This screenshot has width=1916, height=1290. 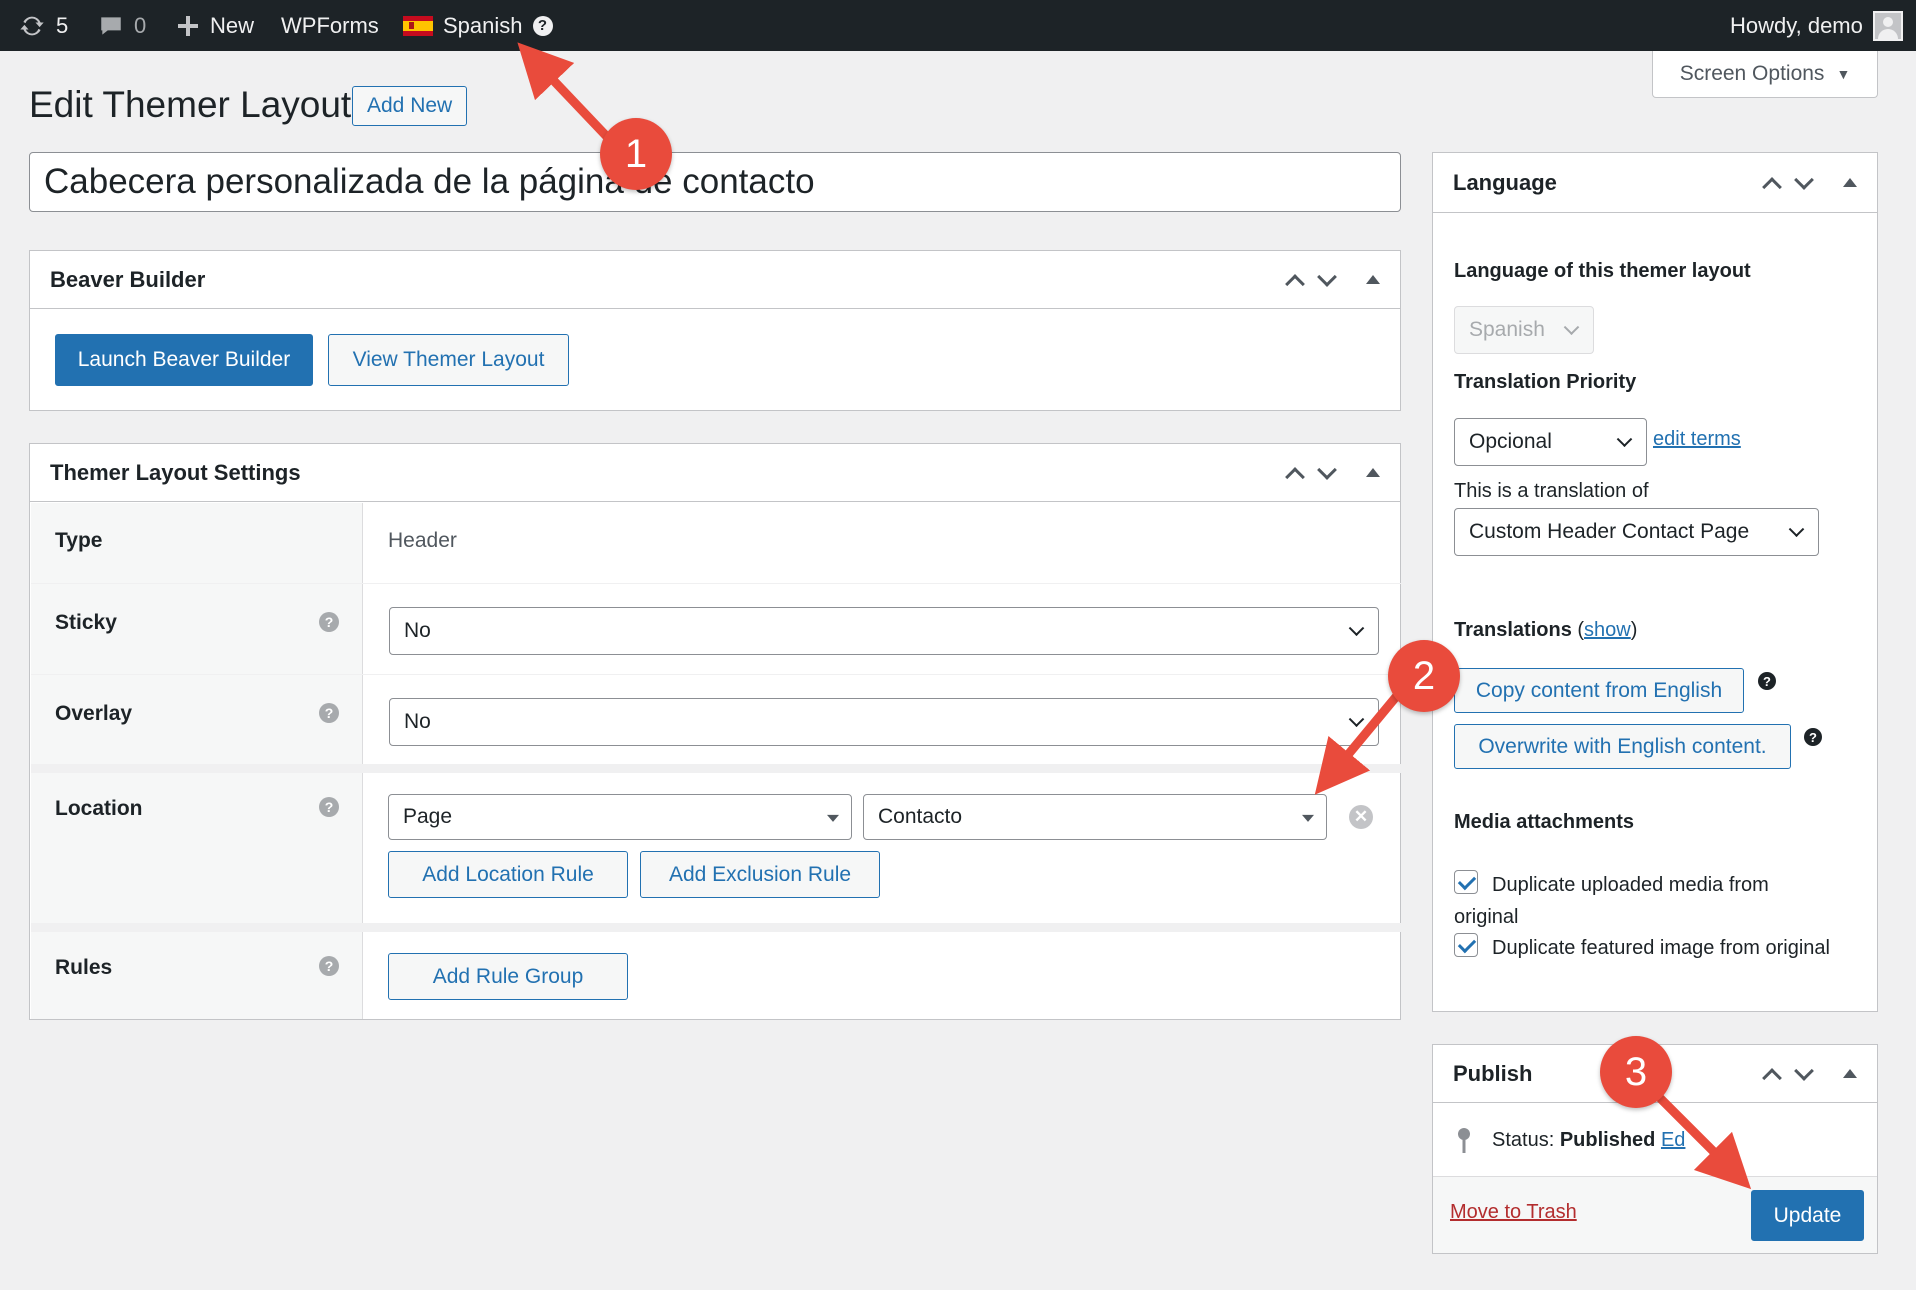 What do you see at coordinates (636, 154) in the screenshot?
I see `annotation-badge-1: 1` at bounding box center [636, 154].